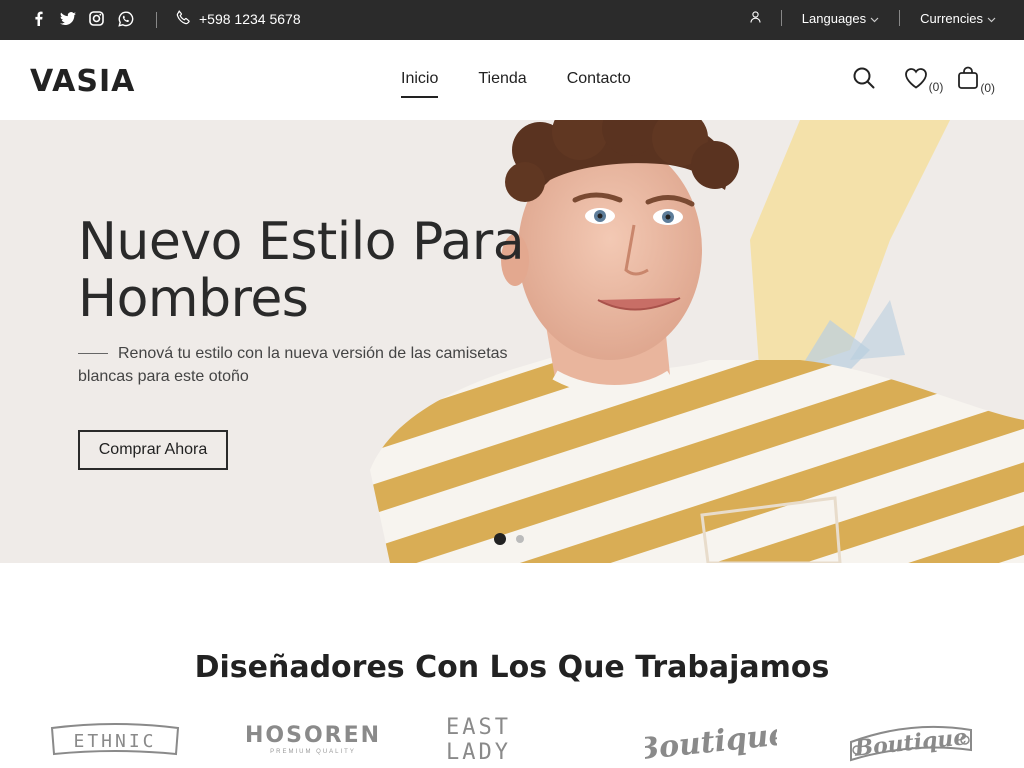 The image size is (1024, 768). Describe the element at coordinates (951, 18) in the screenshot. I see `currencies-label: Currencies` at that location.